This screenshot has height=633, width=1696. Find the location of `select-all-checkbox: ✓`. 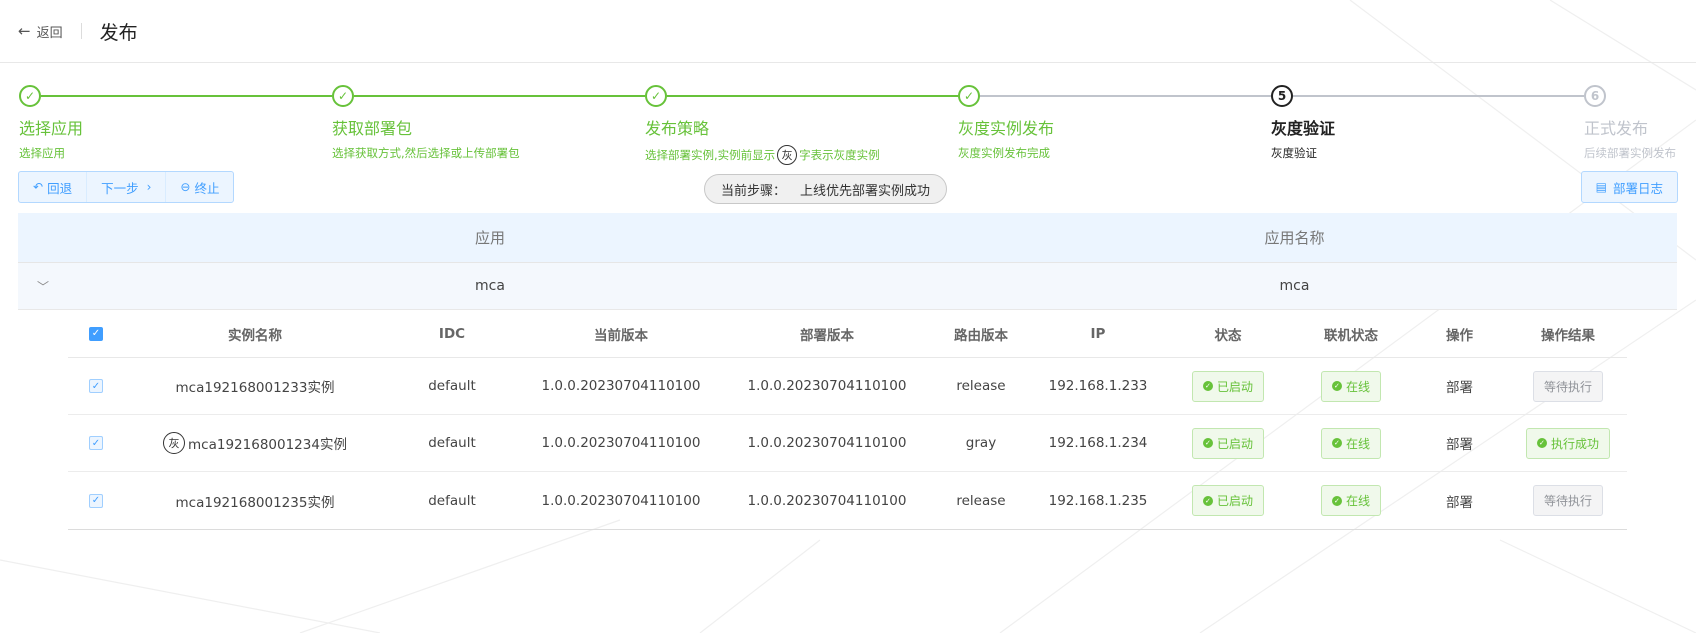

select-all-checkbox: ✓ is located at coordinates (96, 333).